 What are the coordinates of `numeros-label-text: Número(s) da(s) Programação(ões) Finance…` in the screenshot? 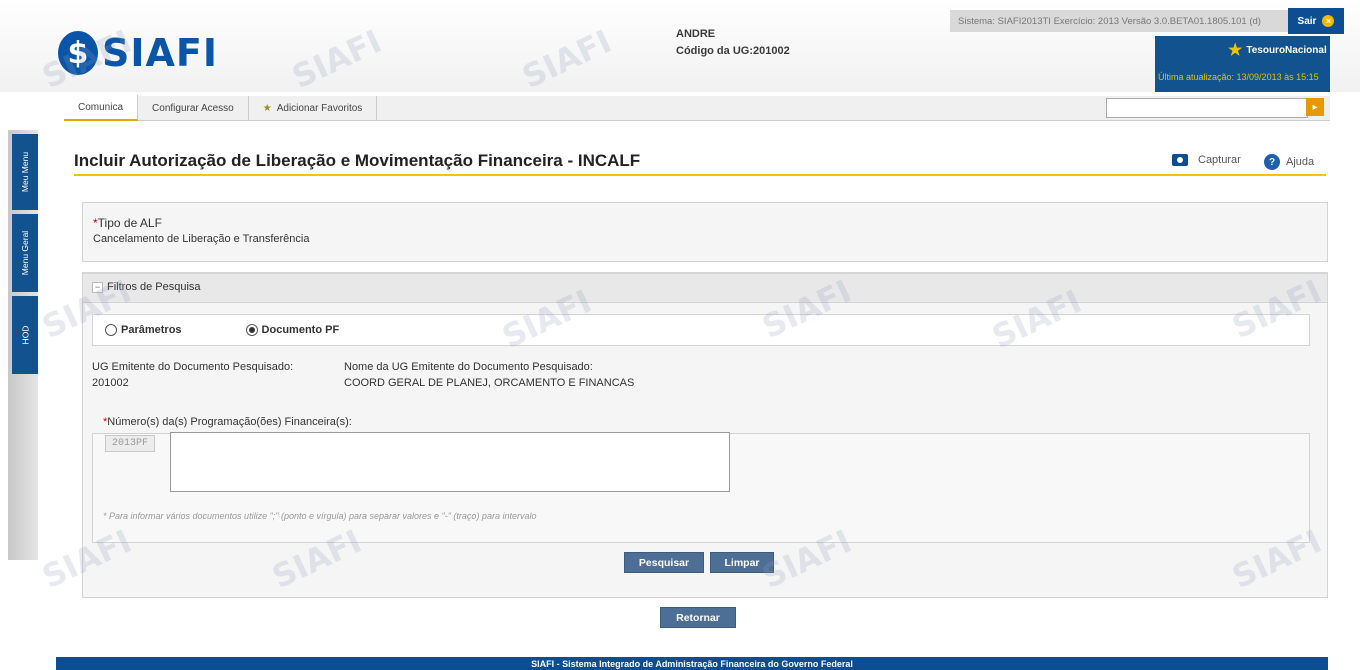 It's located at (229, 422).